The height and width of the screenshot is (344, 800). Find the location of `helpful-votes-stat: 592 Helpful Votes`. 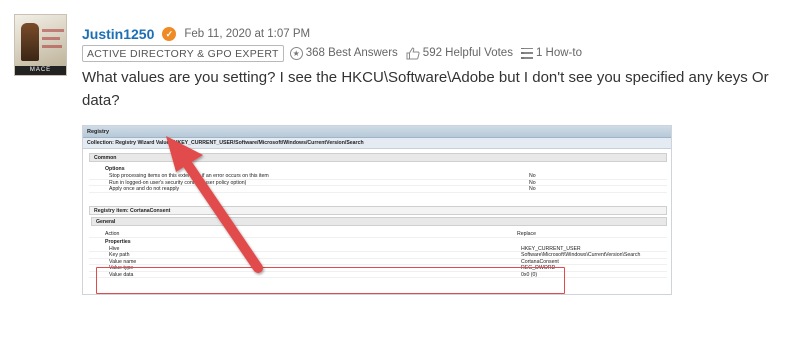

helpful-votes-stat: 592 Helpful Votes is located at coordinates (459, 53).